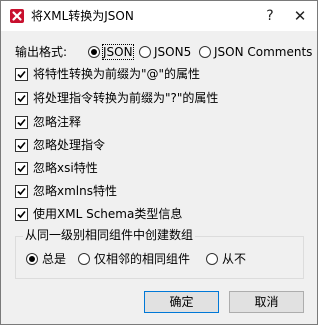 Image resolution: width=320 pixels, height=325 pixels. I want to click on cancel-button: 取消, so click(266, 302).